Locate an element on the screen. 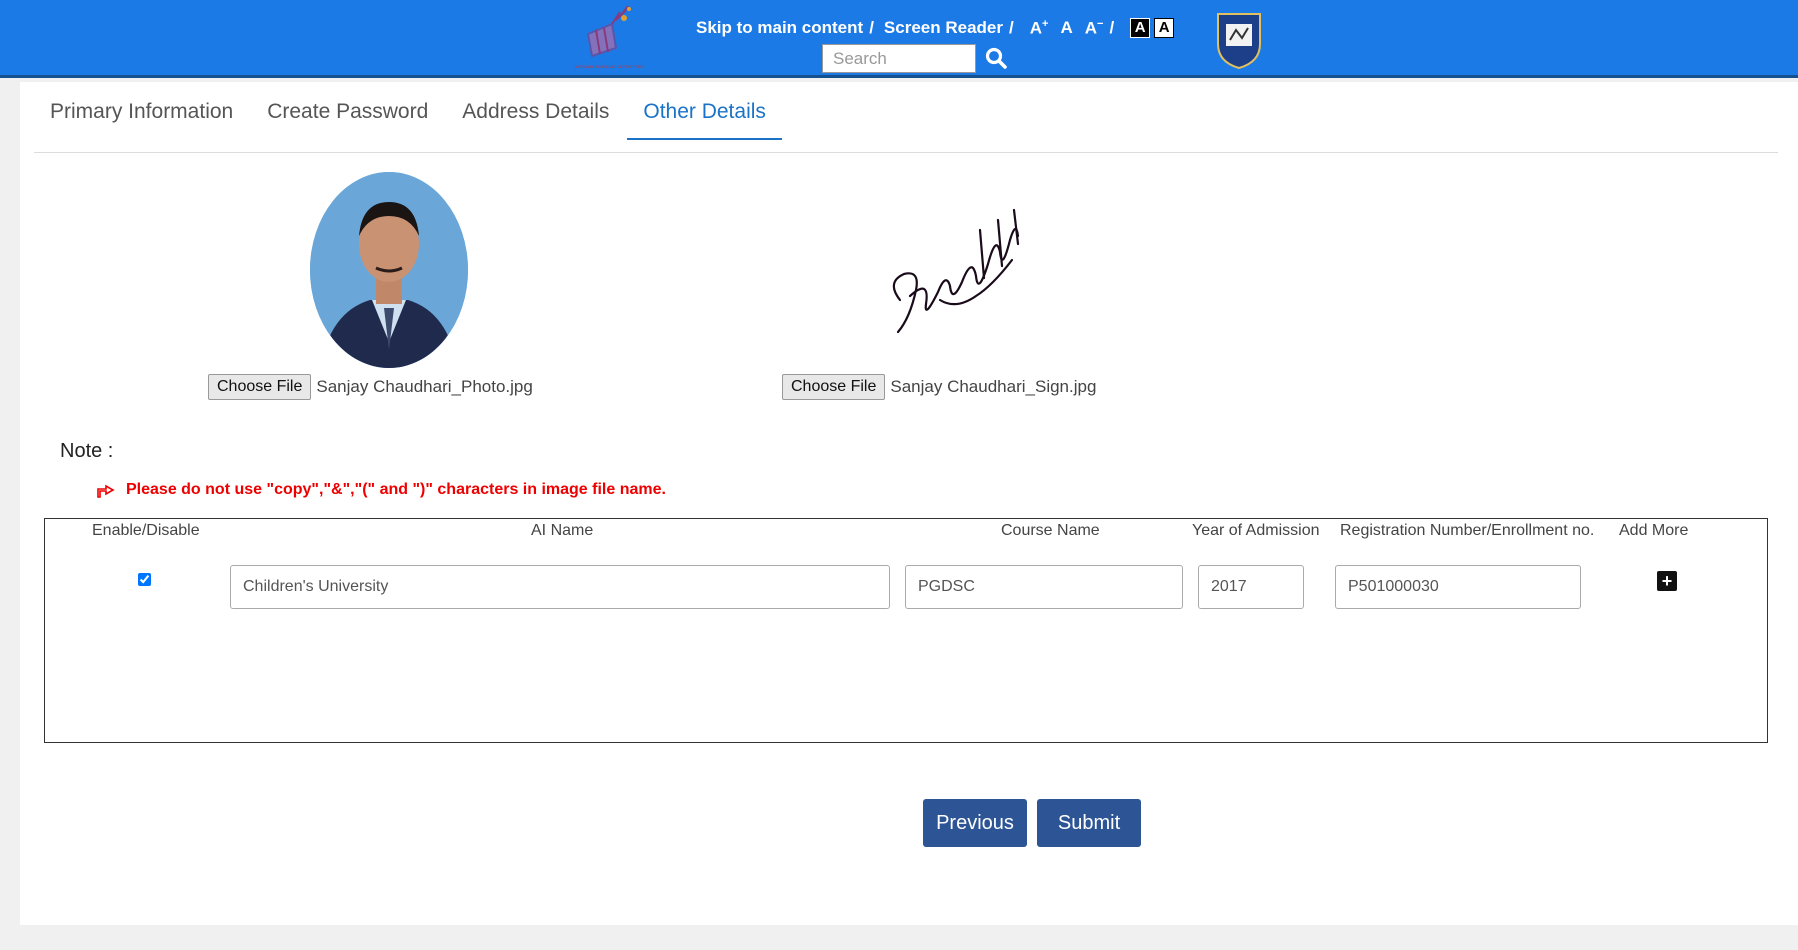  header-registration-number: Registration Number/Enrollment no. is located at coordinates (1467, 530).